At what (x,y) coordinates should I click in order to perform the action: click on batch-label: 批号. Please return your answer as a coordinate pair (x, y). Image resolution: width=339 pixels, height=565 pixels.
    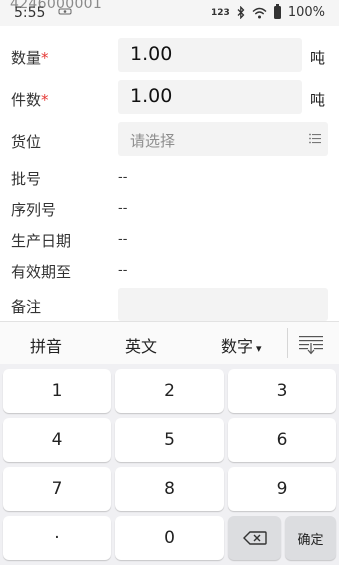
    Looking at the image, I should click on (26, 179).